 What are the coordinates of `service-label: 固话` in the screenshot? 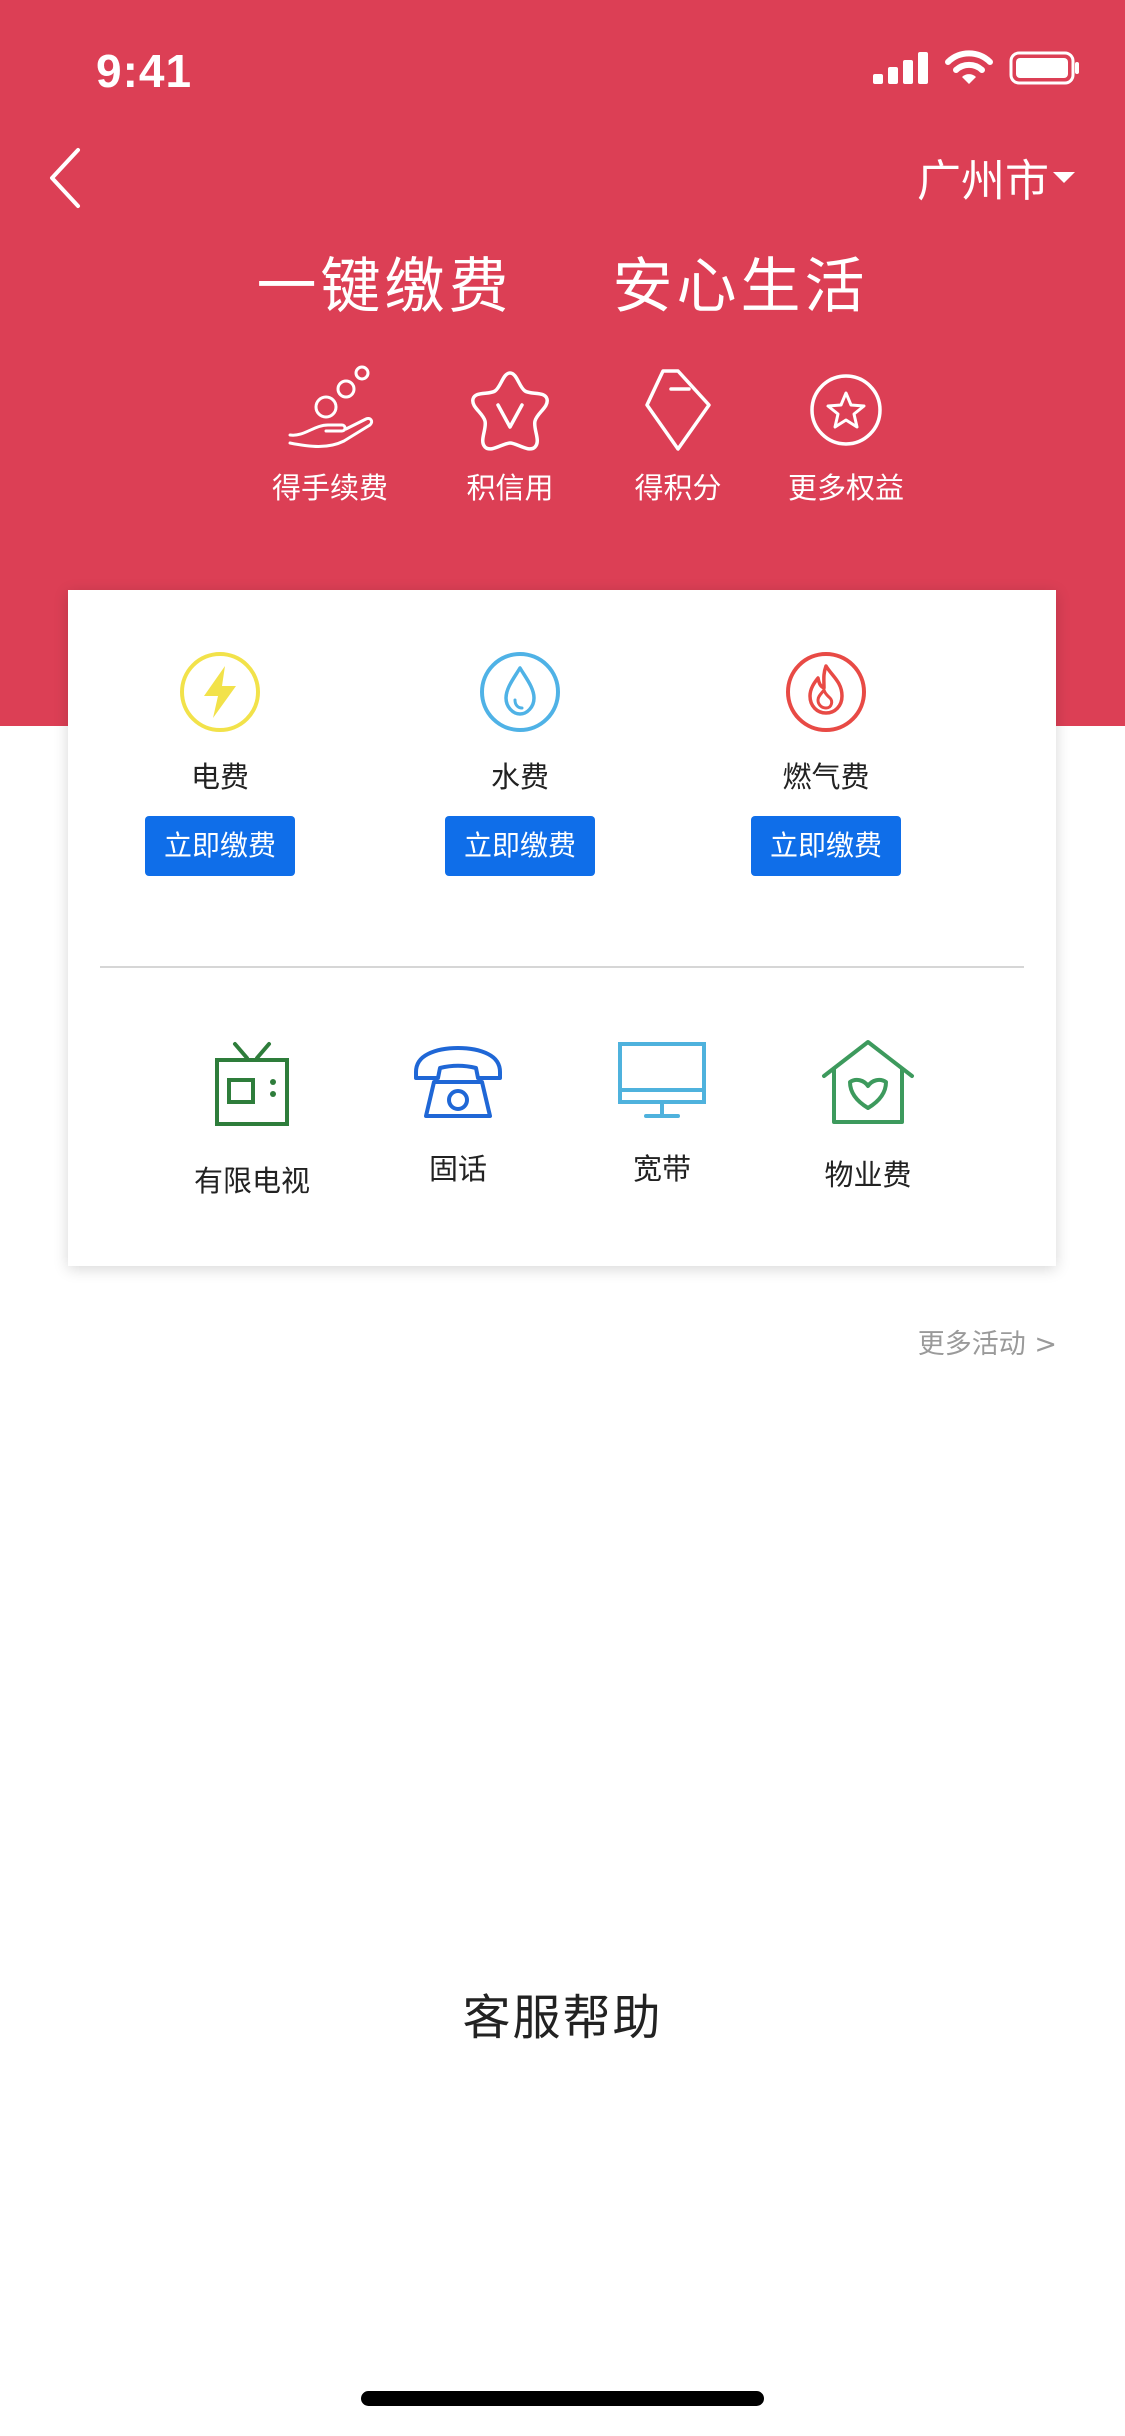 It's located at (457, 1169).